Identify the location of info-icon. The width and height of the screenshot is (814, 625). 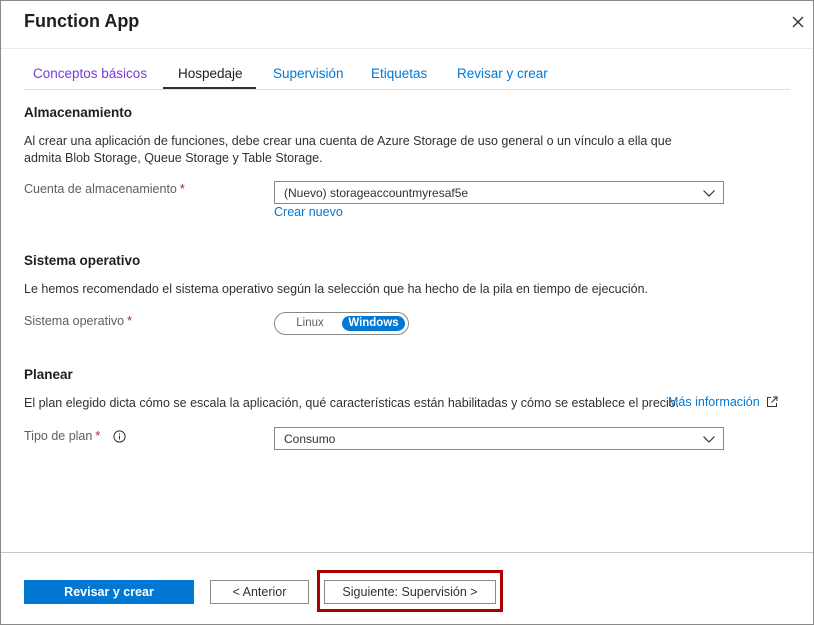
(119, 436).